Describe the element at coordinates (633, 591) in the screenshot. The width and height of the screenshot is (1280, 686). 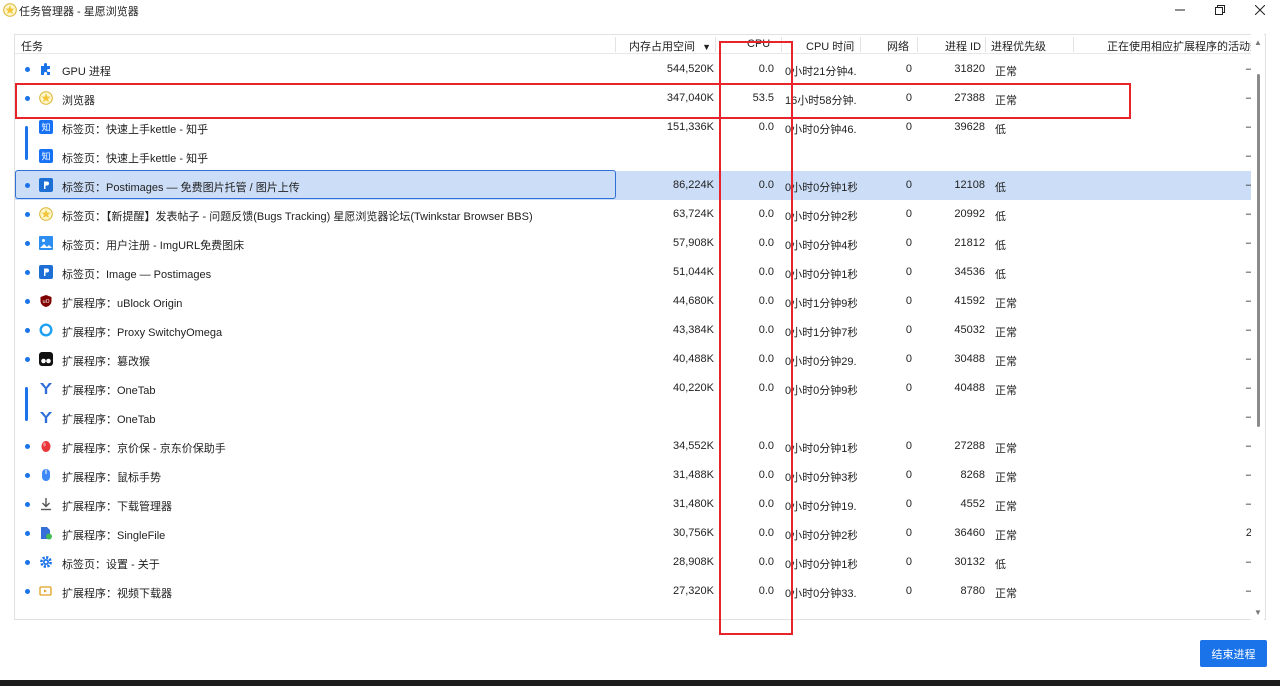
I see `table-row: 扩展程序：视频下载器 27,320K 0.0 0小时0分钟33... 0 8780 正常 –` at that location.